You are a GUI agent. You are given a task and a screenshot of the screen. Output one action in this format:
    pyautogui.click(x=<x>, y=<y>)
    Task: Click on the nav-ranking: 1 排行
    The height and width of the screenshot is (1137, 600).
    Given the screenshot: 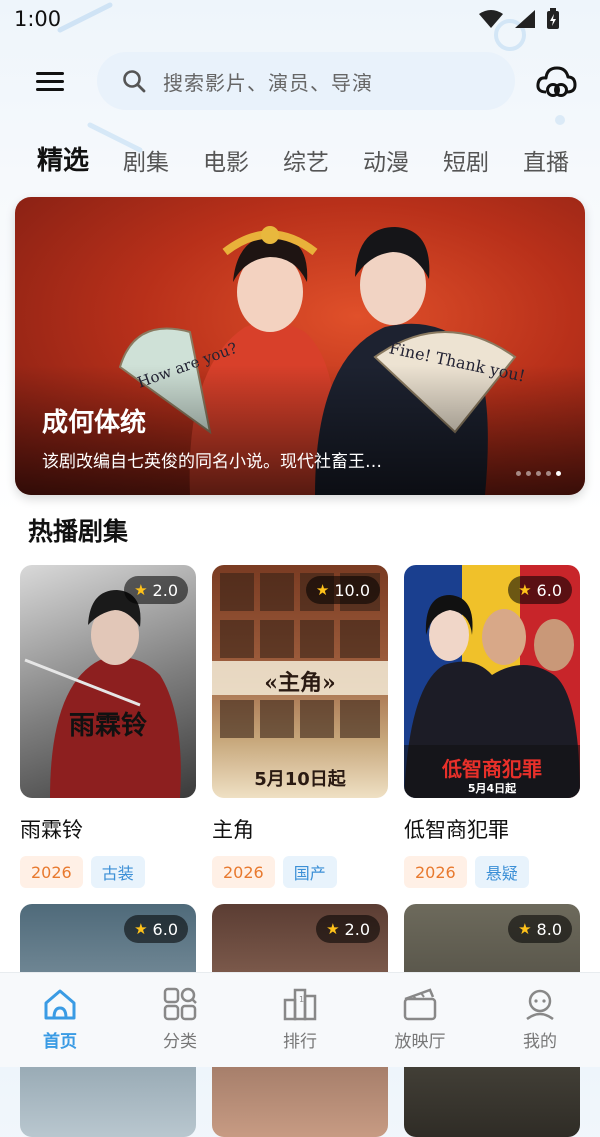 What is the action you would take?
    pyautogui.click(x=300, y=1020)
    